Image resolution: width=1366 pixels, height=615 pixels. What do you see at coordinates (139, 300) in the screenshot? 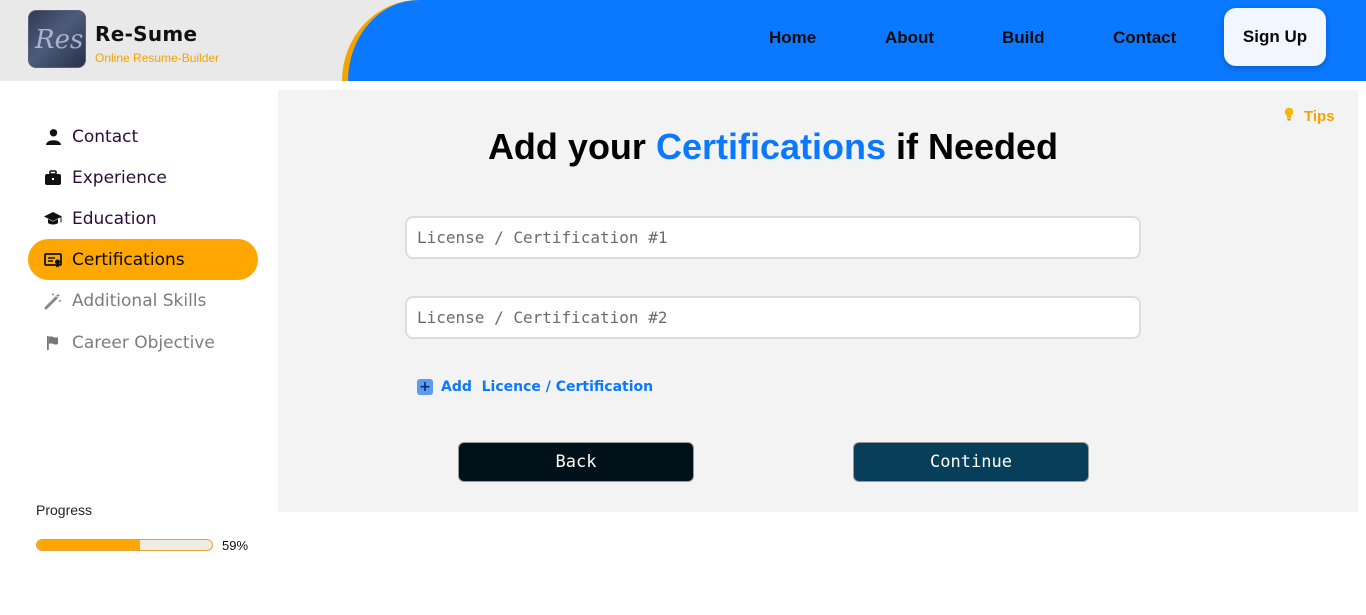
I see `sidebar-item-label: Additional Skills` at bounding box center [139, 300].